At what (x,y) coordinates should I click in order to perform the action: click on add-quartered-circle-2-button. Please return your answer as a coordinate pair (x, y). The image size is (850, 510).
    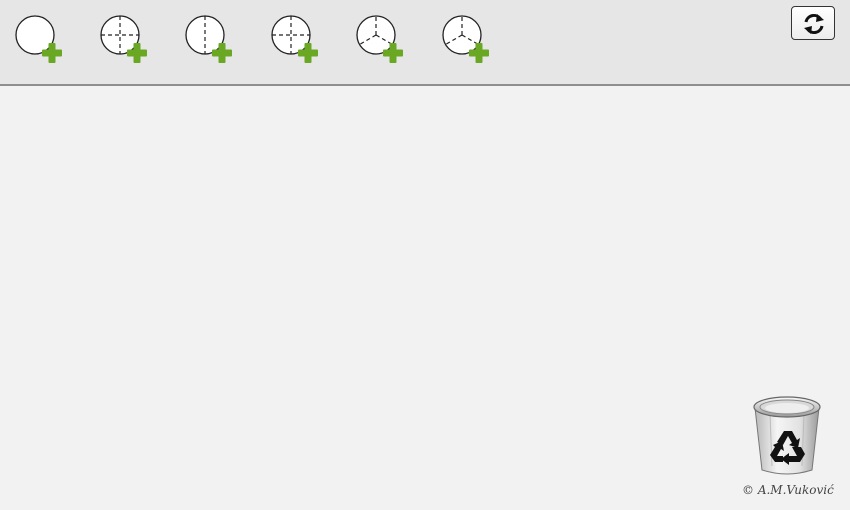
    Looking at the image, I should click on (294, 39).